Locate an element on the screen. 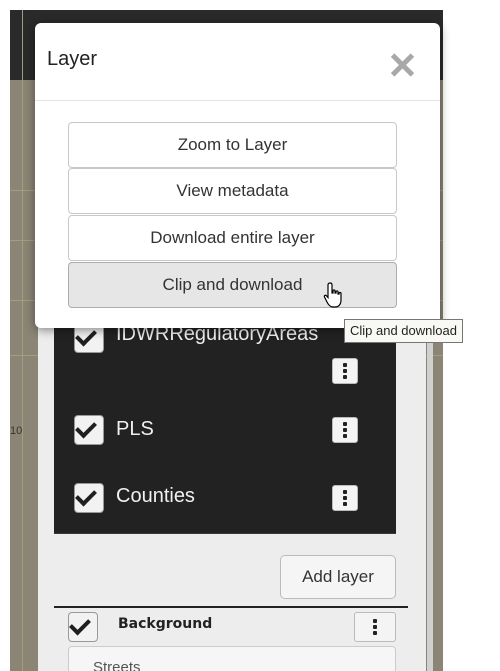 Image resolution: width=500 pixels, height=671 pixels. map-gridline is located at coordinates (22, 340).